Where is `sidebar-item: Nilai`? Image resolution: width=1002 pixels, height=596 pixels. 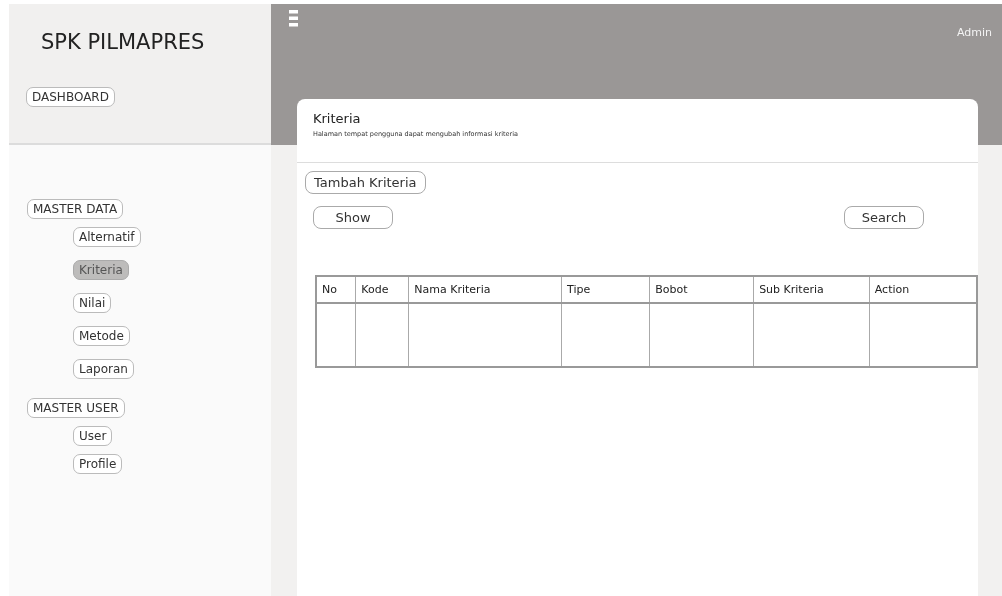 sidebar-item: Nilai is located at coordinates (92, 303).